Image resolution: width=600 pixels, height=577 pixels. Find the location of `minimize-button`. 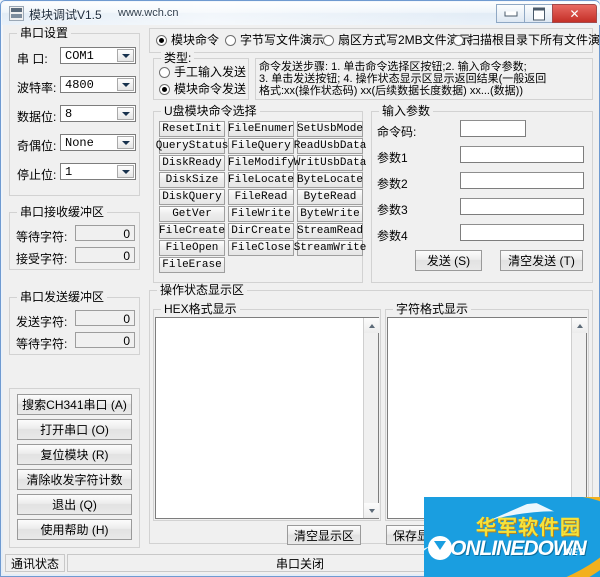

minimize-button is located at coordinates (510, 13).